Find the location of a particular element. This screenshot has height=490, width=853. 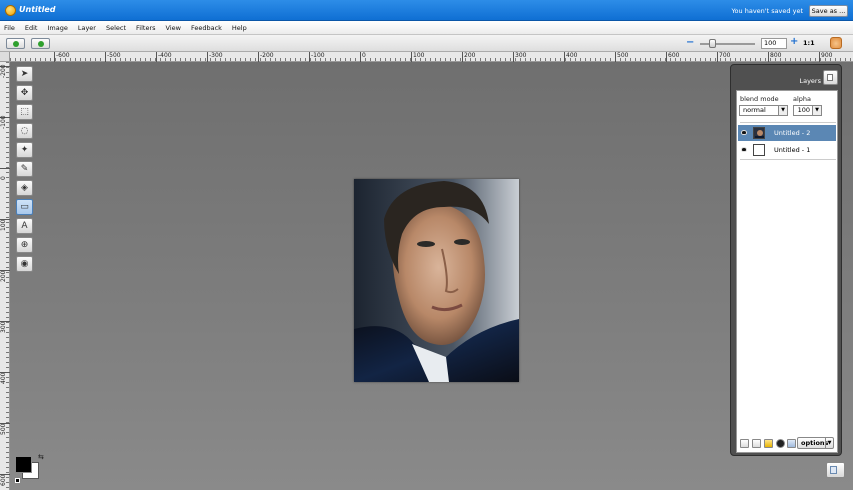

layer-name: Untitled - 2 is located at coordinates (792, 133).